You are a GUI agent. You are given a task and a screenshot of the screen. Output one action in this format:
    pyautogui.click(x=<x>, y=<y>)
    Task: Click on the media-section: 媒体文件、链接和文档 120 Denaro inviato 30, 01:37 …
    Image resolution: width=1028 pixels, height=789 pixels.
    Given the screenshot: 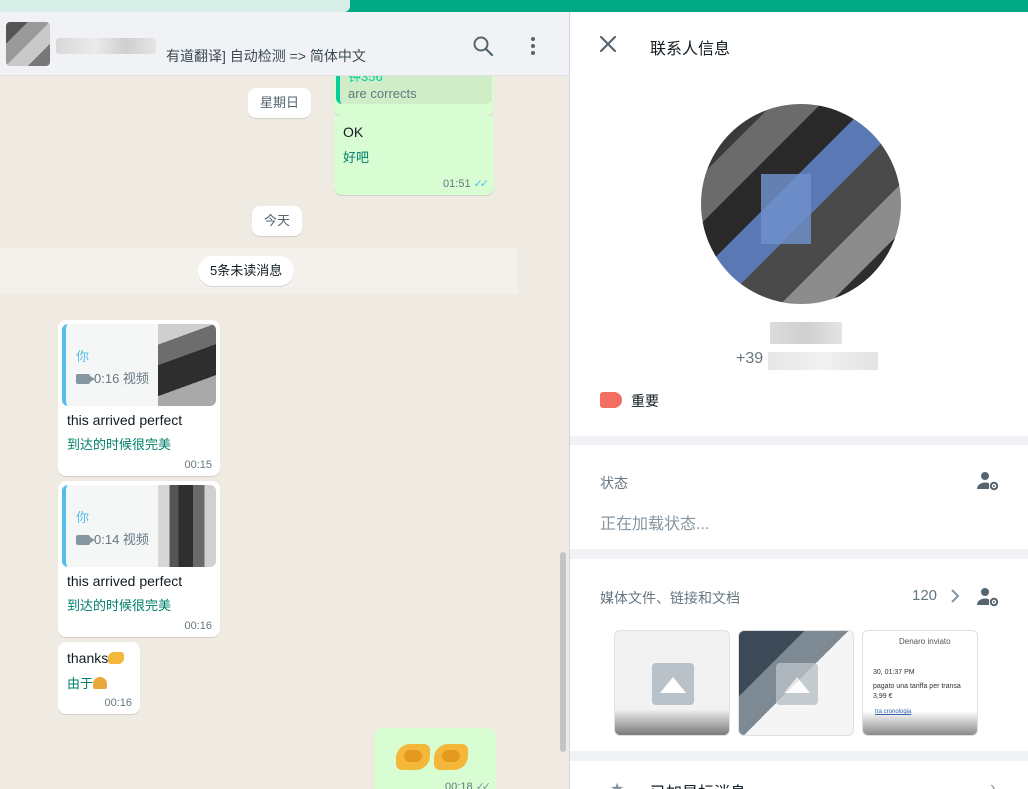 What is the action you would take?
    pyautogui.click(x=799, y=655)
    